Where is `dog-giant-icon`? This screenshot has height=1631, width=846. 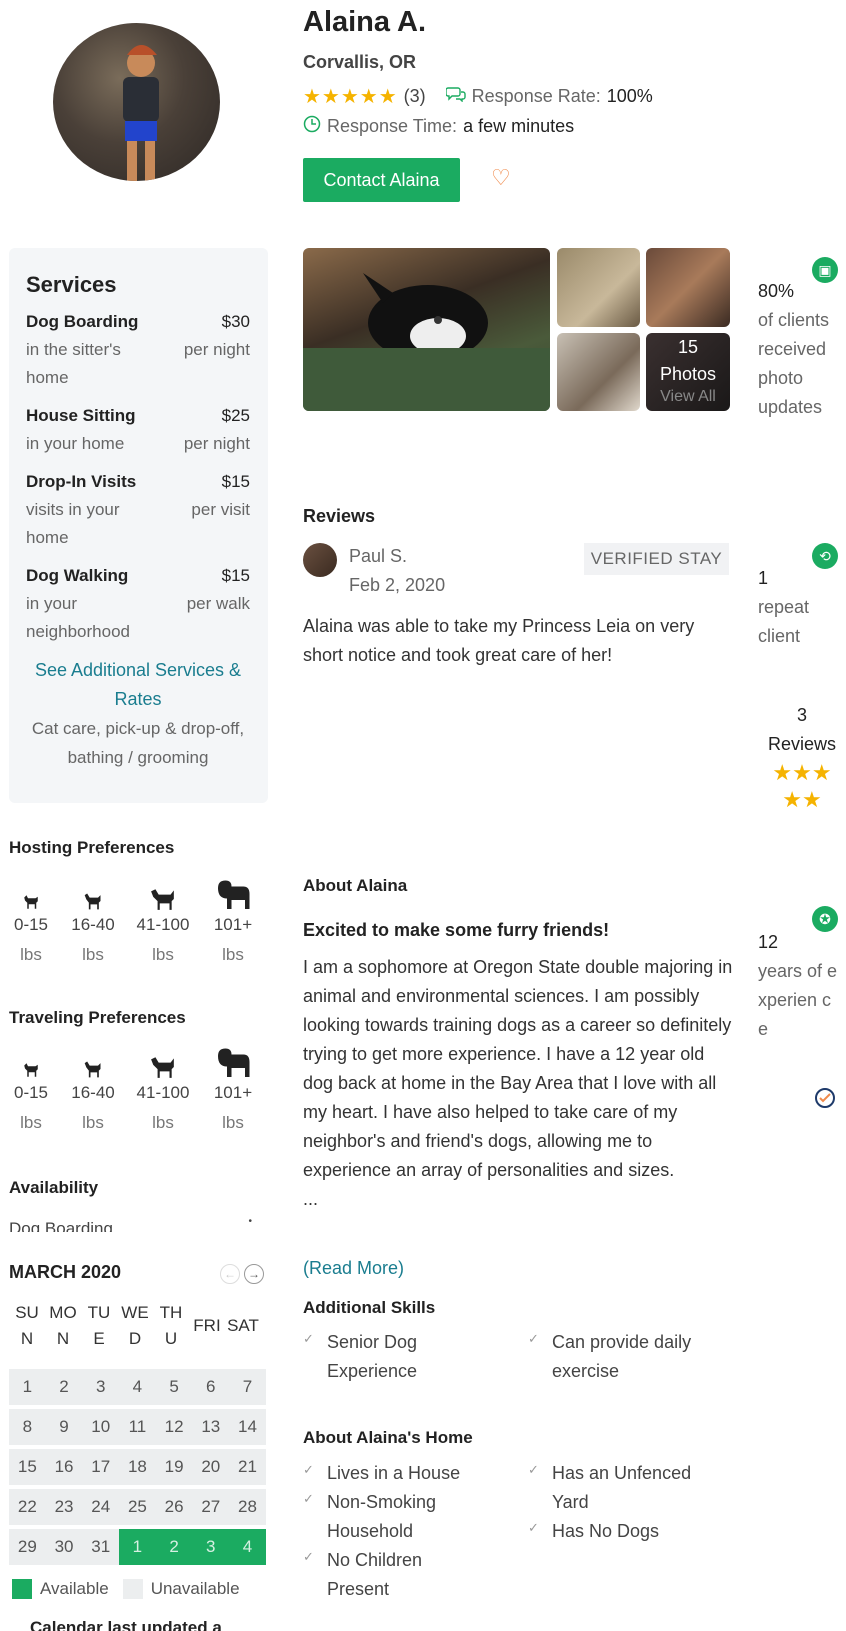 dog-giant-icon is located at coordinates (233, 893).